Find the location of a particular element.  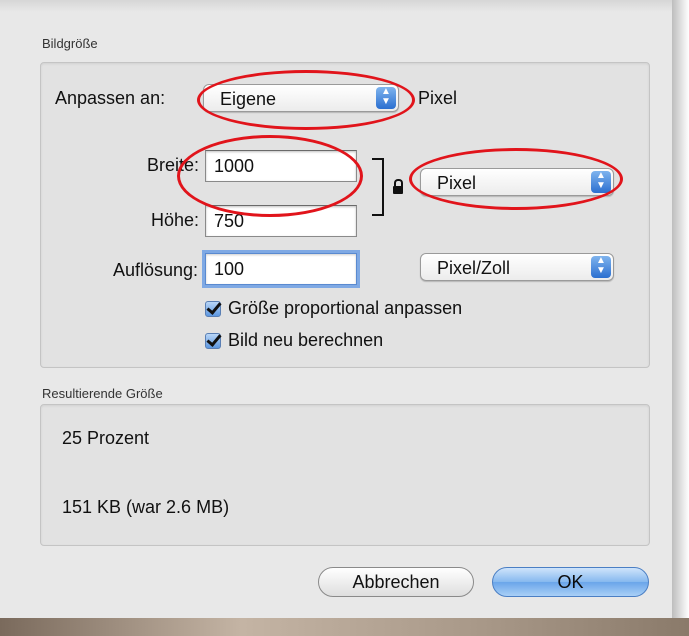

result-percent: 25 Prozent is located at coordinates (106, 438).